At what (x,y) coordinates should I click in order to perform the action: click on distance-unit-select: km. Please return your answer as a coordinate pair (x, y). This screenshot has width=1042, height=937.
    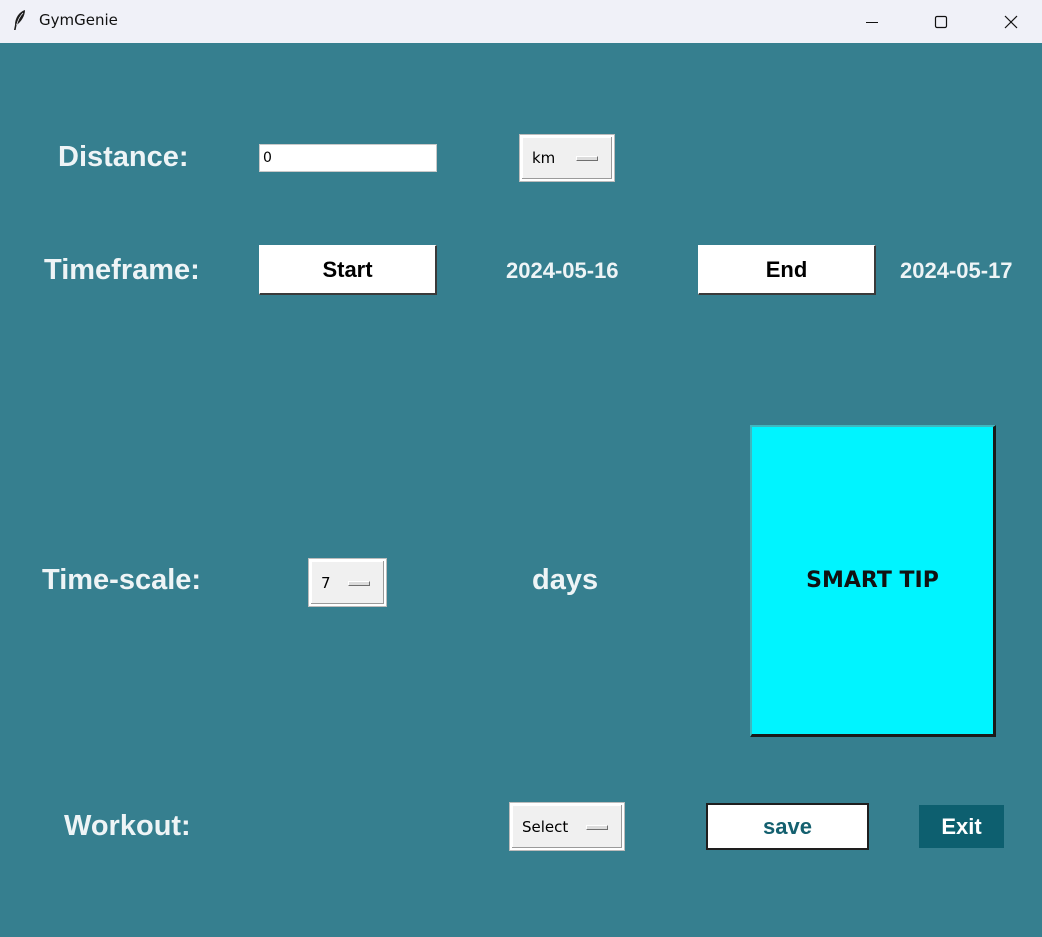
    Looking at the image, I should click on (567, 158).